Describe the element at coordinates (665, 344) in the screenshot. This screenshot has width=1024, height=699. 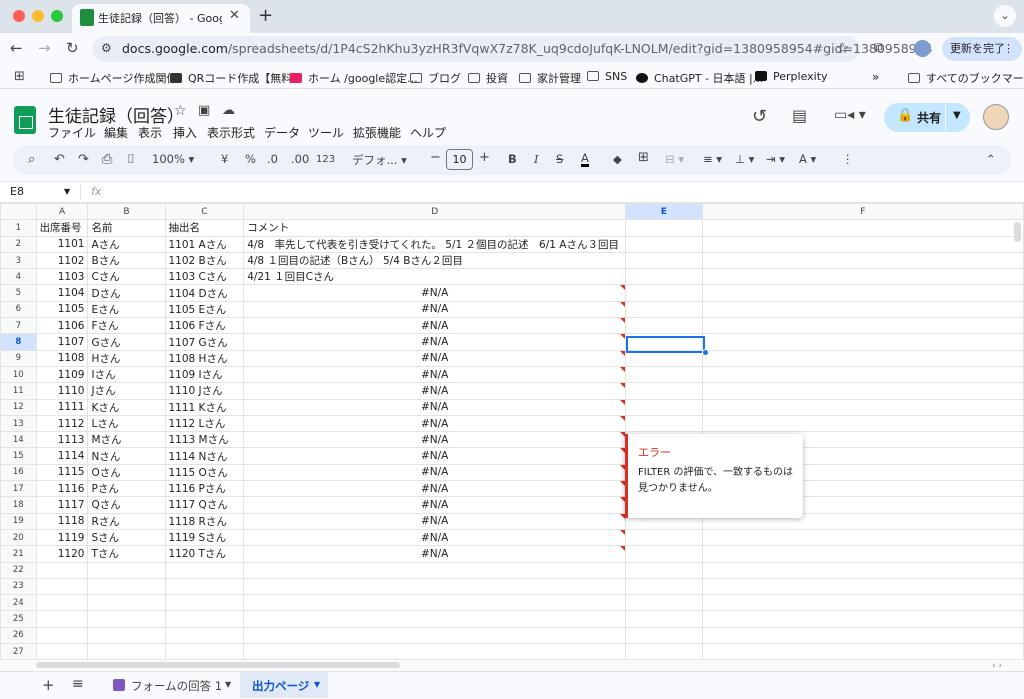
I see `selected-cell-e8` at that location.